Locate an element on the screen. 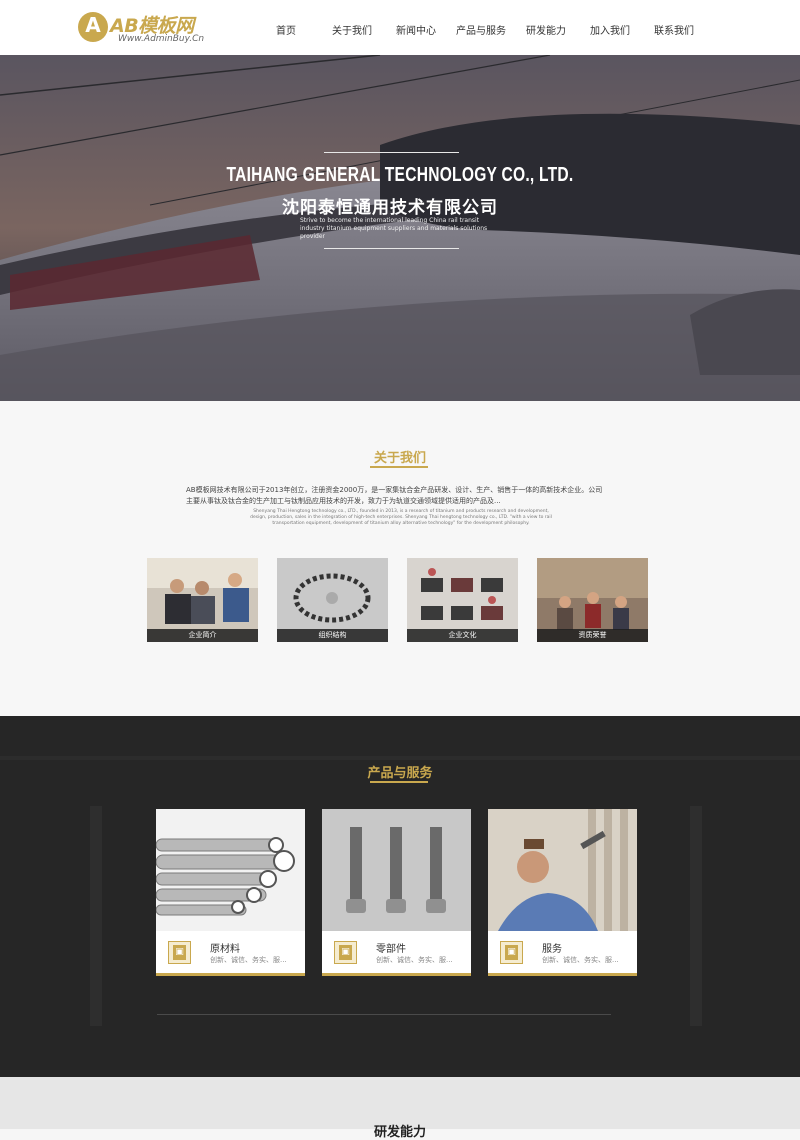  product-name: 零部件 is located at coordinates (391, 949).